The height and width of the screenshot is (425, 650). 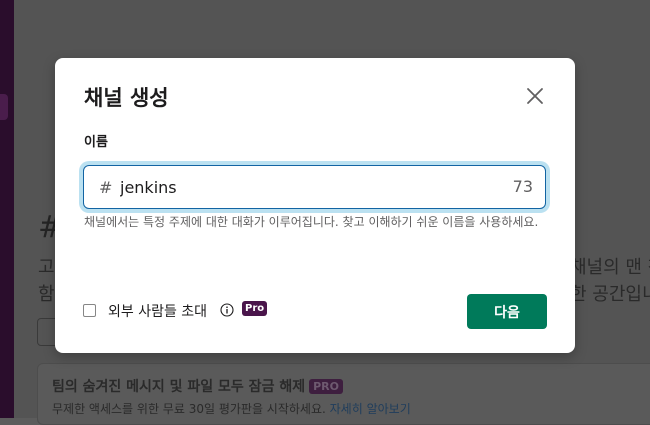 What do you see at coordinates (96, 142) in the screenshot?
I see `name-label: 이름` at bounding box center [96, 142].